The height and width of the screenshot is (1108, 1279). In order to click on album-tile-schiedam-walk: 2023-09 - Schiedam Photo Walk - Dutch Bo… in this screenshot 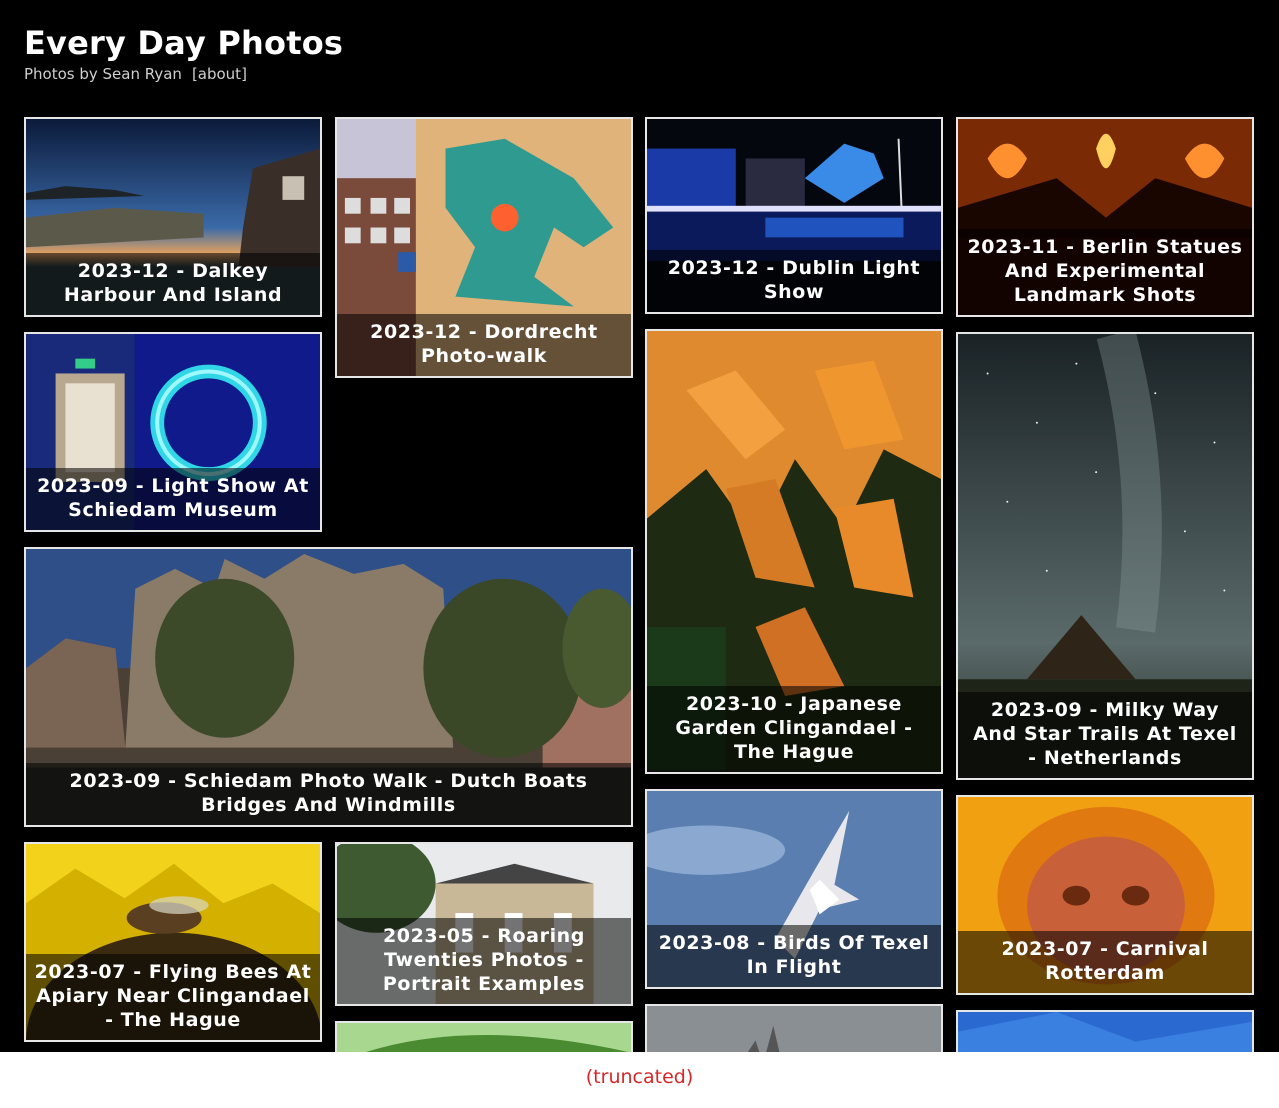, I will do `click(328, 687)`.